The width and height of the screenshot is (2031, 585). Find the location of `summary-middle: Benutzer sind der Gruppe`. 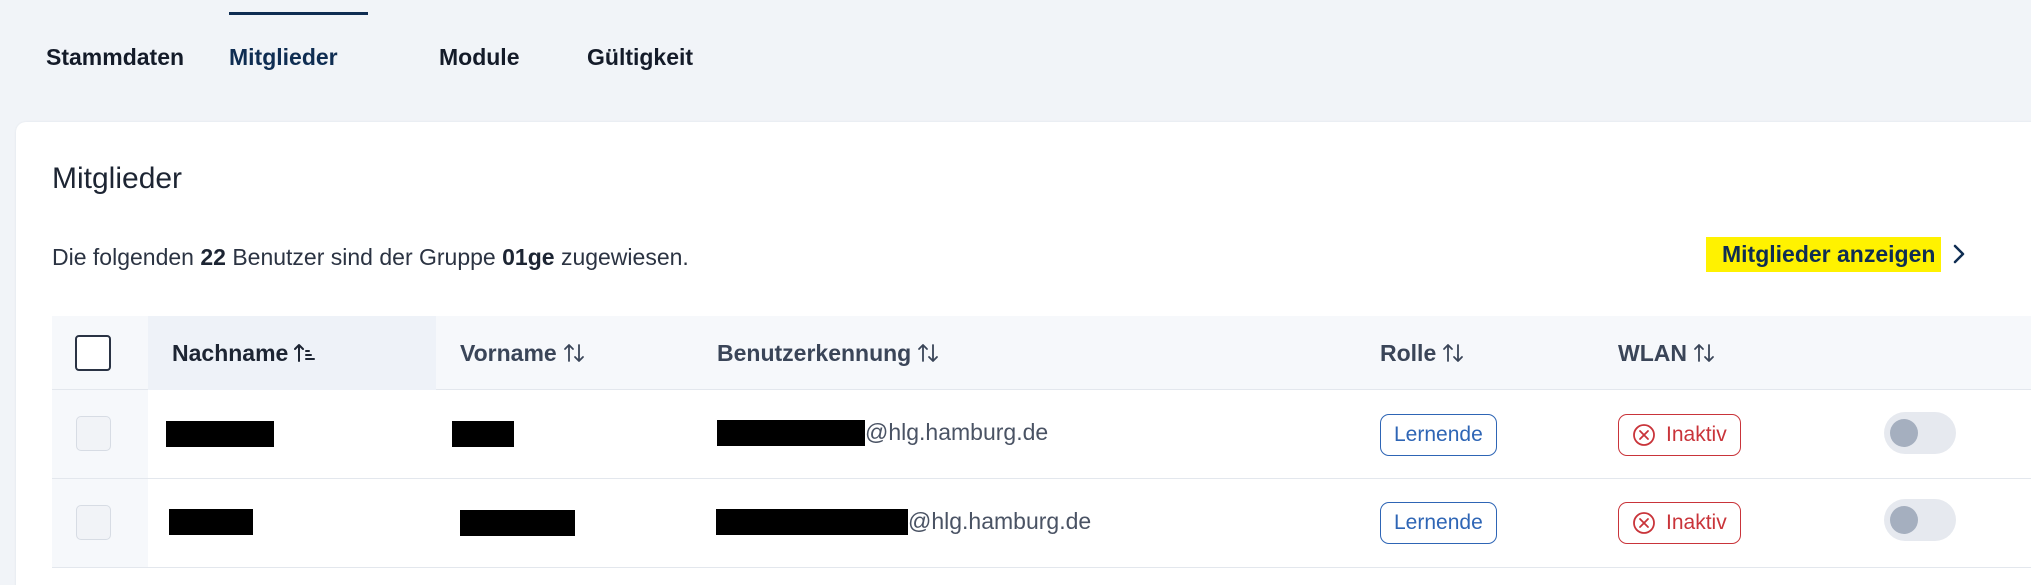

summary-middle: Benutzer sind der Gruppe is located at coordinates (364, 257).